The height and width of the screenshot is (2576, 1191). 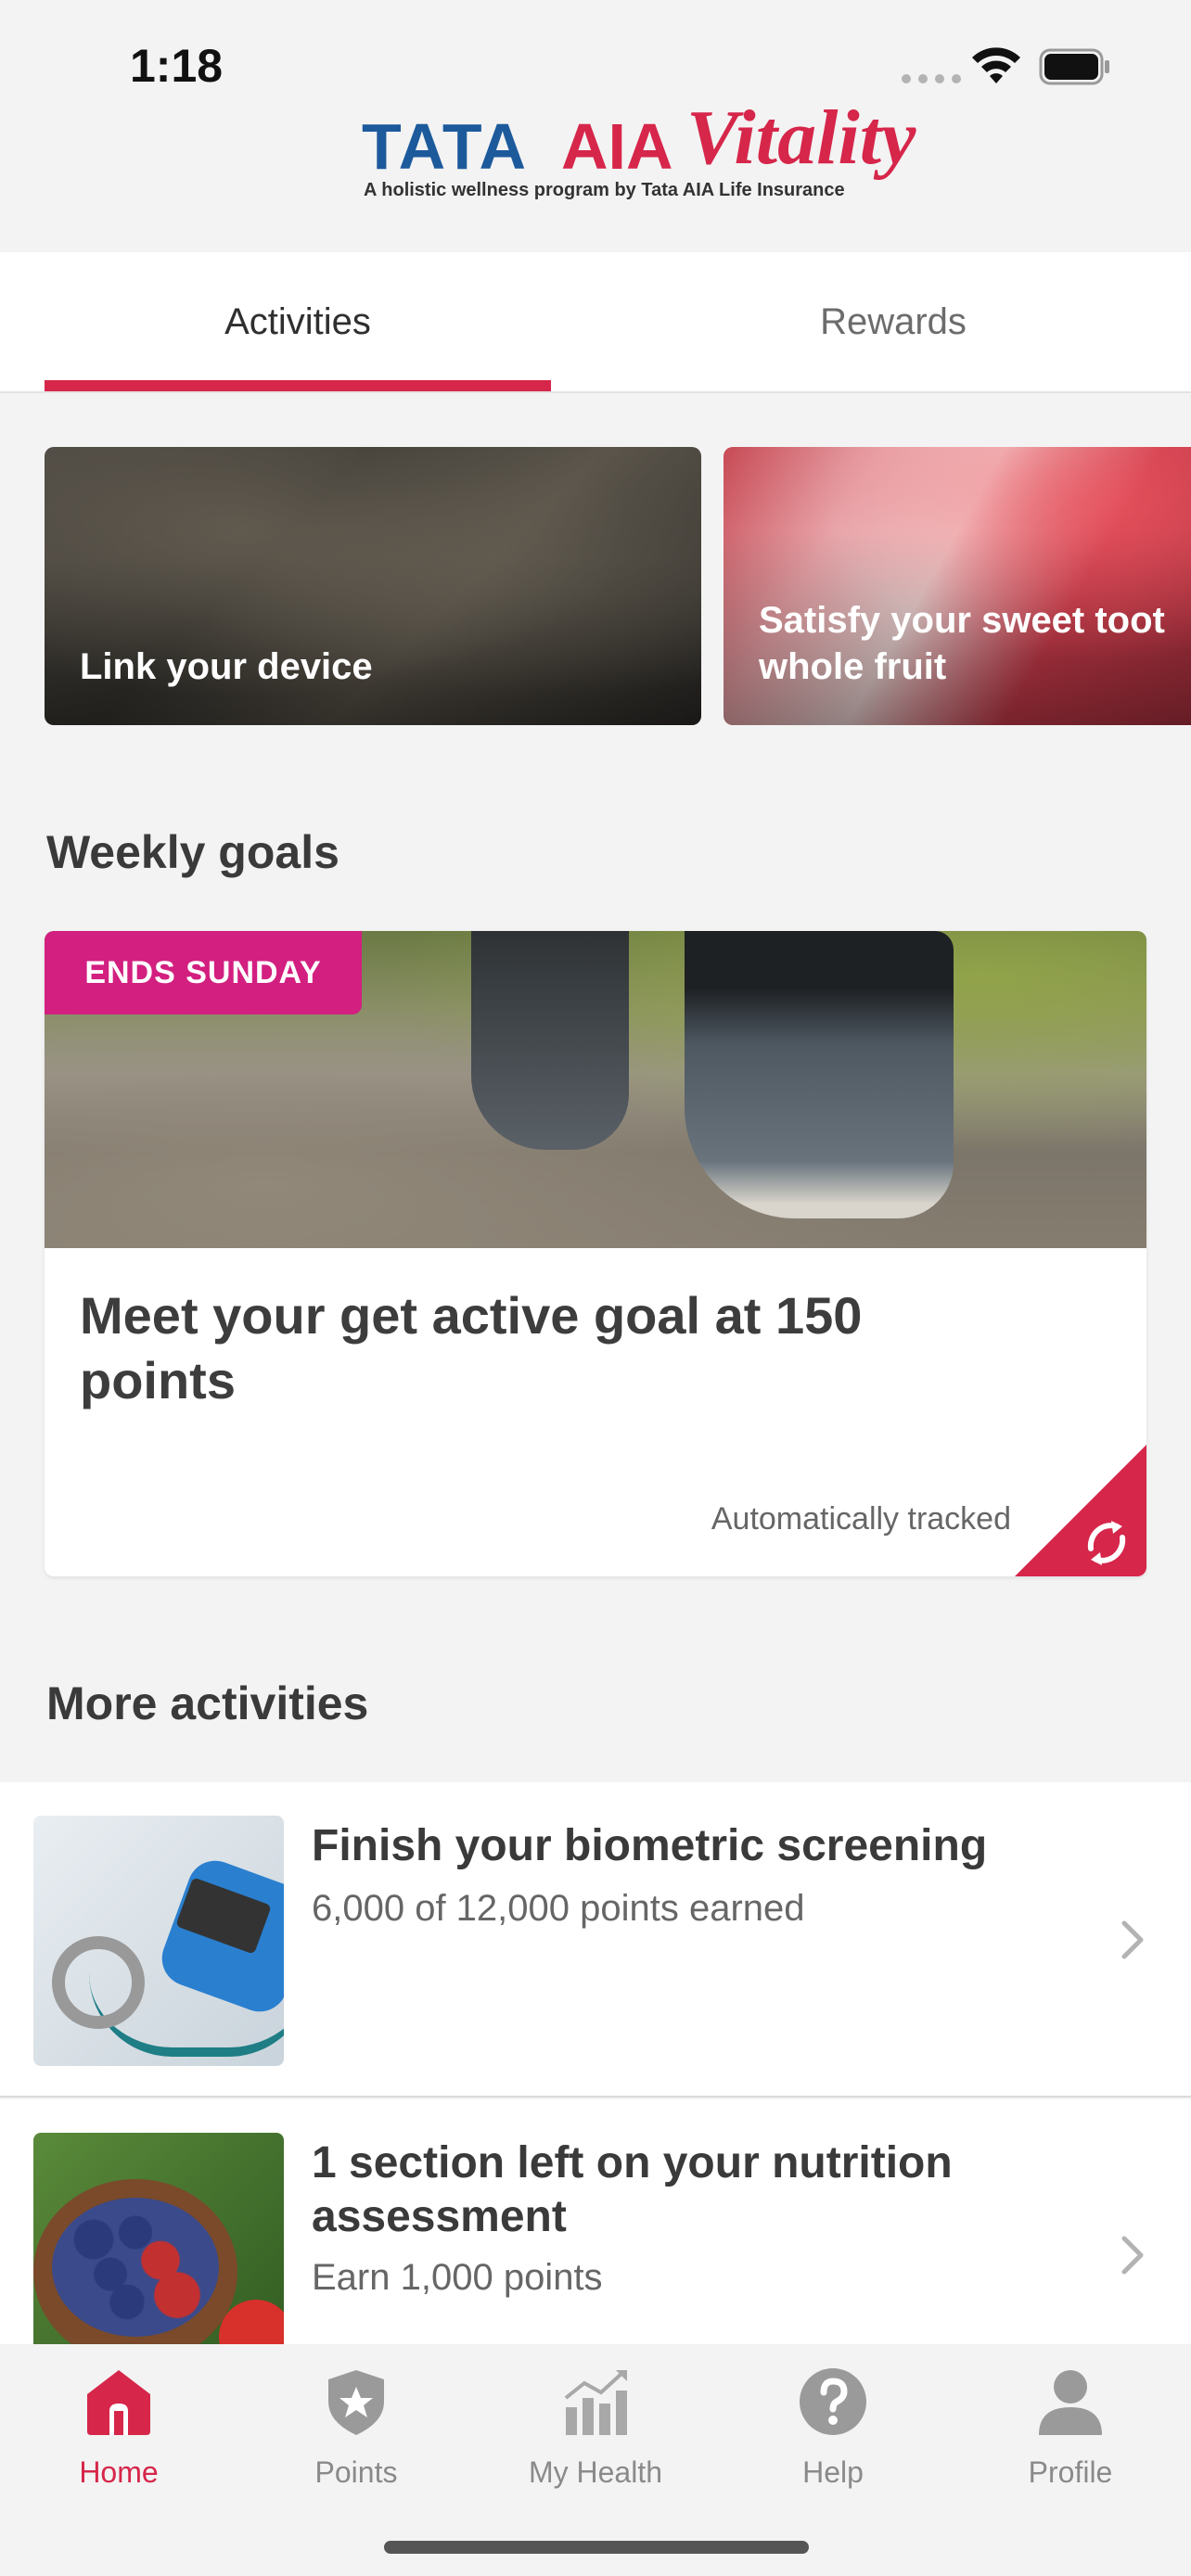 What do you see at coordinates (1080, 1511) in the screenshot?
I see `sync-icon` at bounding box center [1080, 1511].